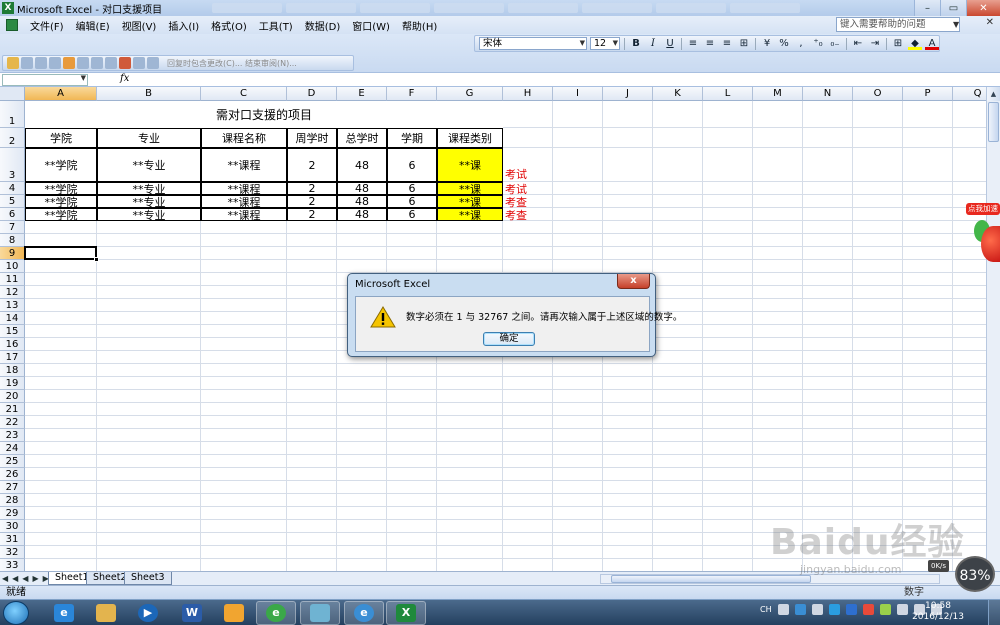  What do you see at coordinates (993, 94) in the screenshot?
I see `scroll-up-icon: ▲` at bounding box center [993, 94].